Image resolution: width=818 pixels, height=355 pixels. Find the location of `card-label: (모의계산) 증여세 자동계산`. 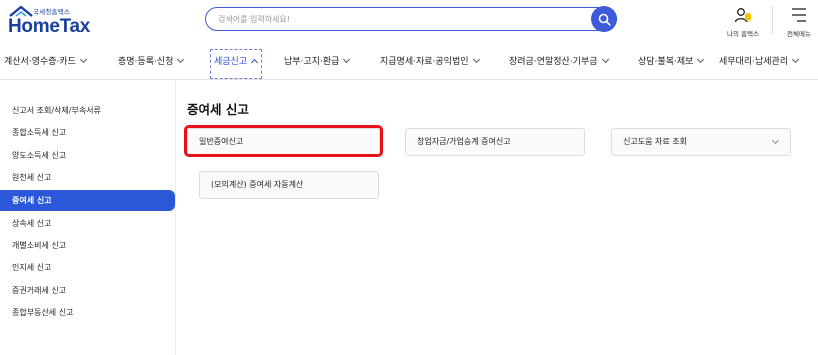

card-label: (모의계산) 증여세 자동계산 is located at coordinates (257, 184).